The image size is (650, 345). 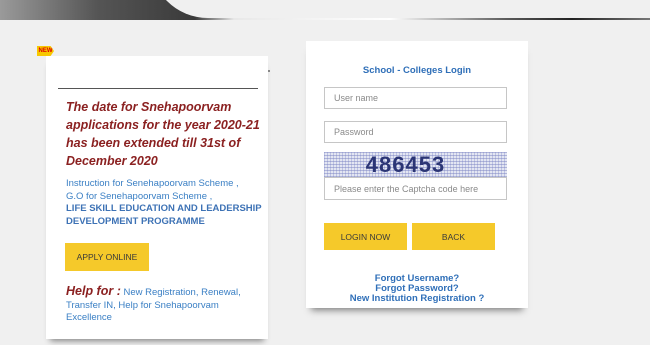 I want to click on captcha-input, so click(x=415, y=188).